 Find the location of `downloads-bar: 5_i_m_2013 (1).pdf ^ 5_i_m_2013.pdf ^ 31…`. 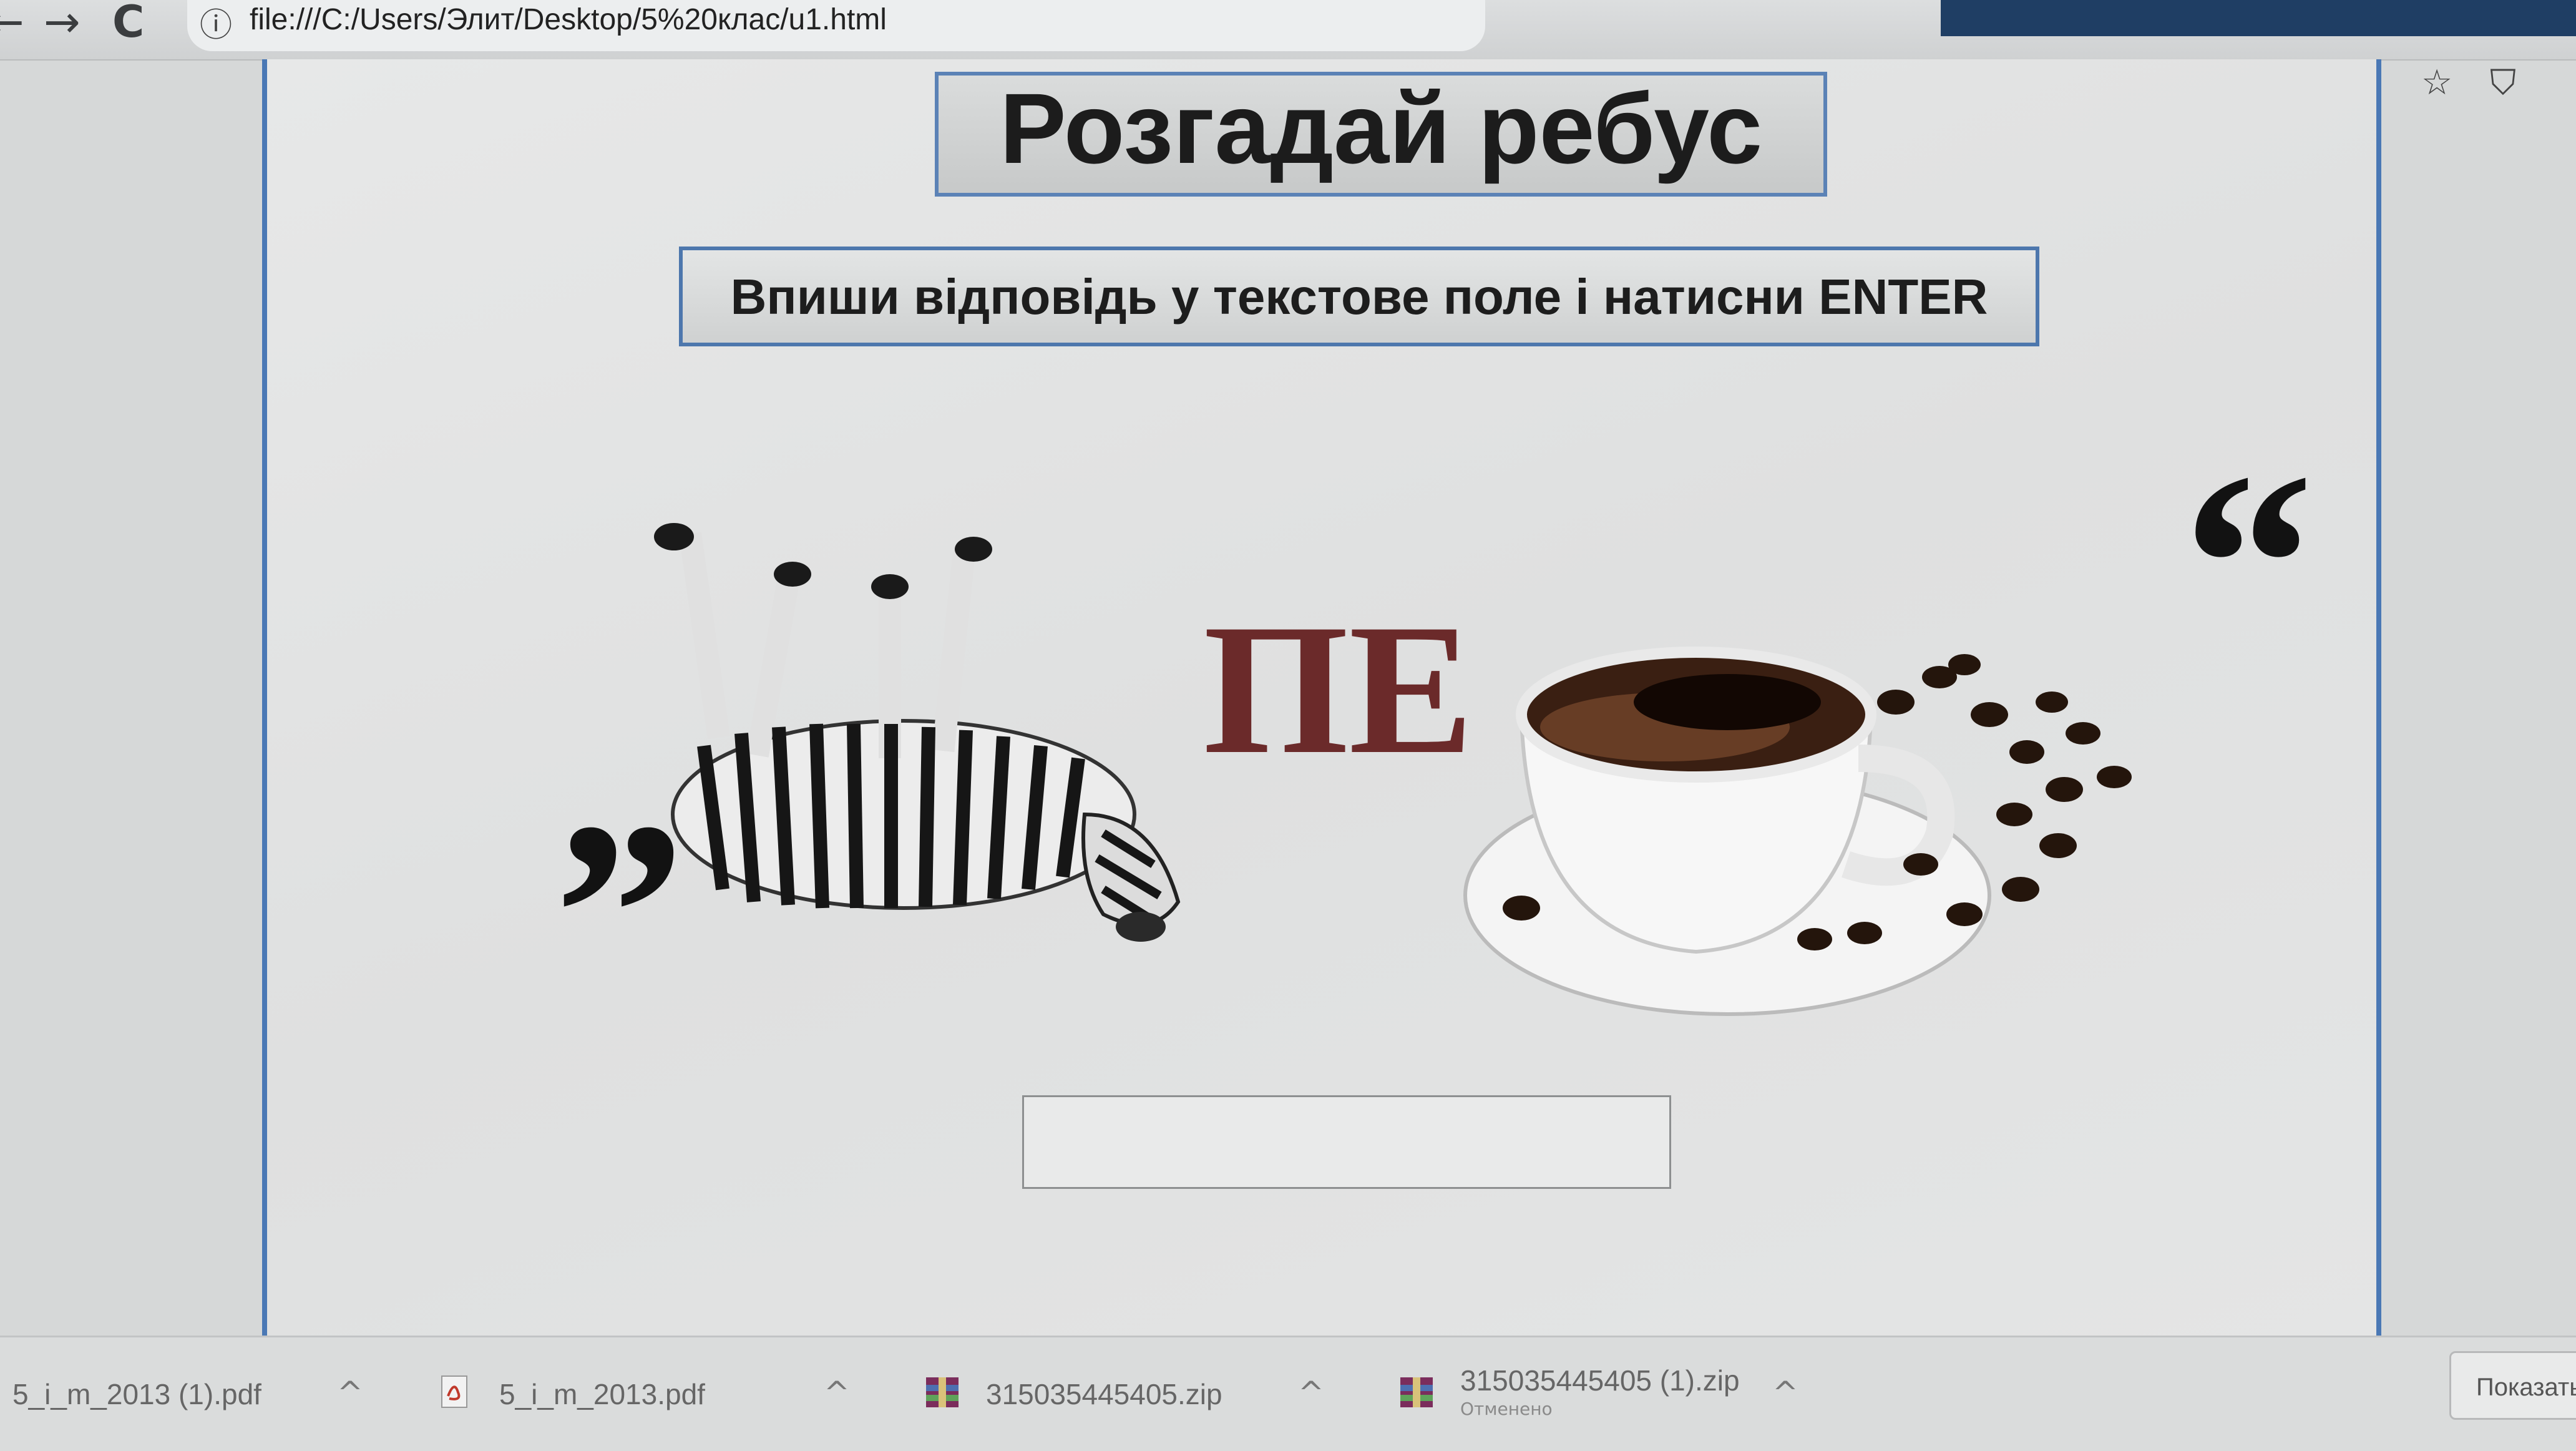

downloads-bar: 5_i_m_2013 (1).pdf ^ 5_i_m_2013.pdf ^ 31… is located at coordinates (1288, 1394).